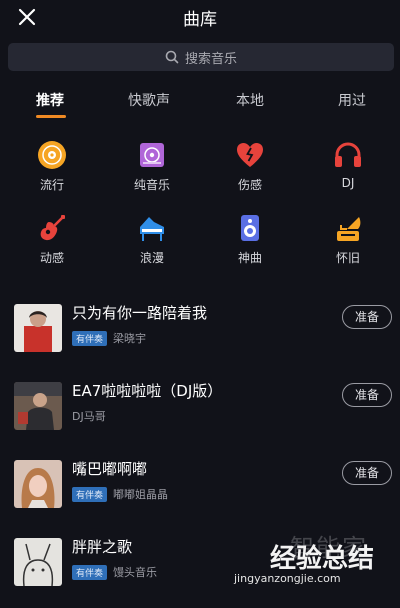  What do you see at coordinates (249, 185) in the screenshot?
I see `category-label: 伤感` at bounding box center [249, 185].